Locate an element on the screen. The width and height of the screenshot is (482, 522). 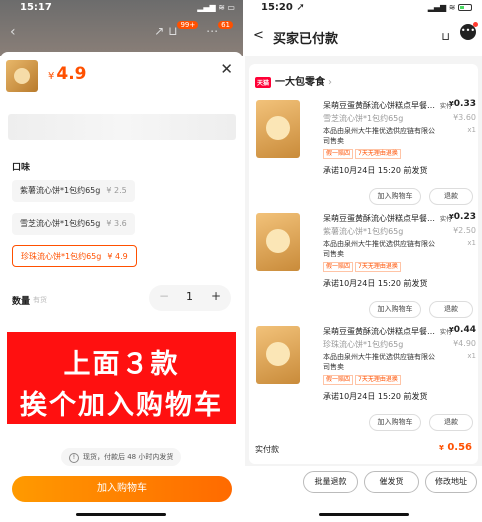
header: 15:20 ➚ ▂▄▆ ≋ < 买家已付款 ⊔ ••• is located at coordinates (363, 28).